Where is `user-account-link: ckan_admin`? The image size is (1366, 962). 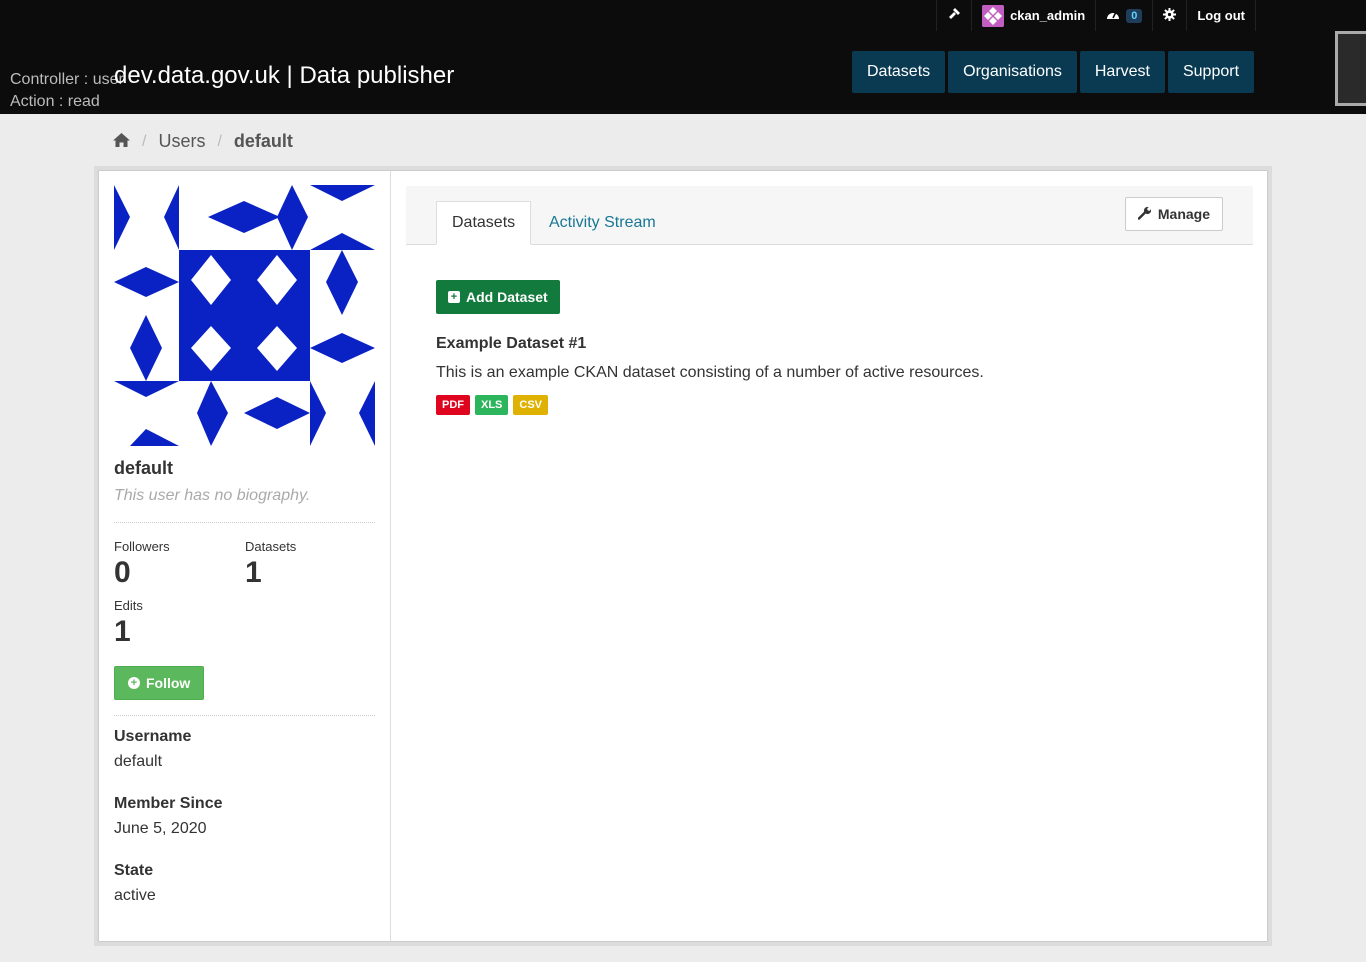
user-account-link: ckan_admin is located at coordinates (1033, 15).